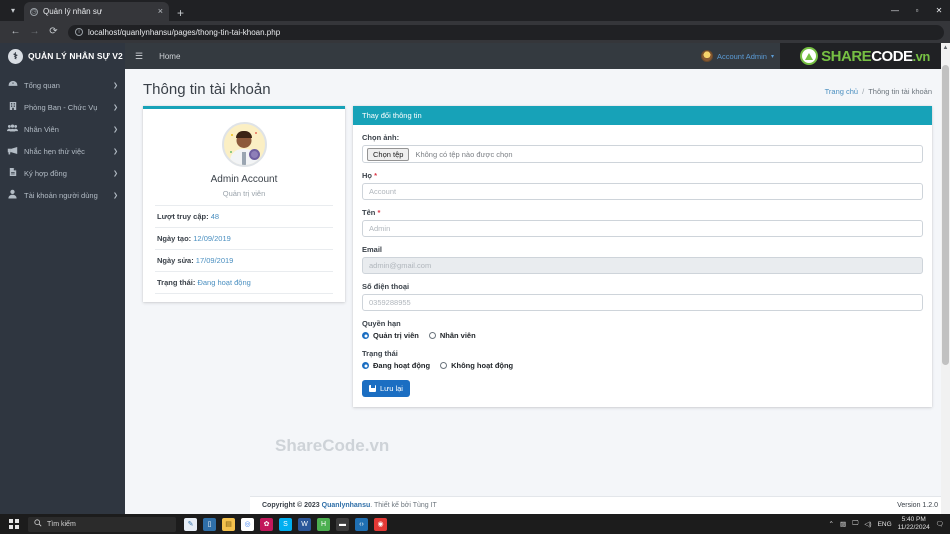 This screenshot has width=950, height=534. I want to click on terminal-icon: ▬, so click(342, 524).